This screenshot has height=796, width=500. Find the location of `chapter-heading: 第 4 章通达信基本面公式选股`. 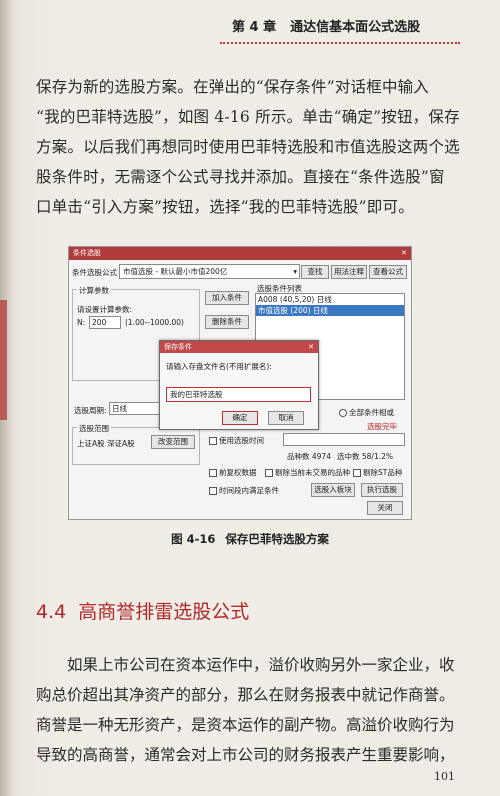

chapter-heading: 第 4 章通达信基本面公式选股 is located at coordinates (326, 25).